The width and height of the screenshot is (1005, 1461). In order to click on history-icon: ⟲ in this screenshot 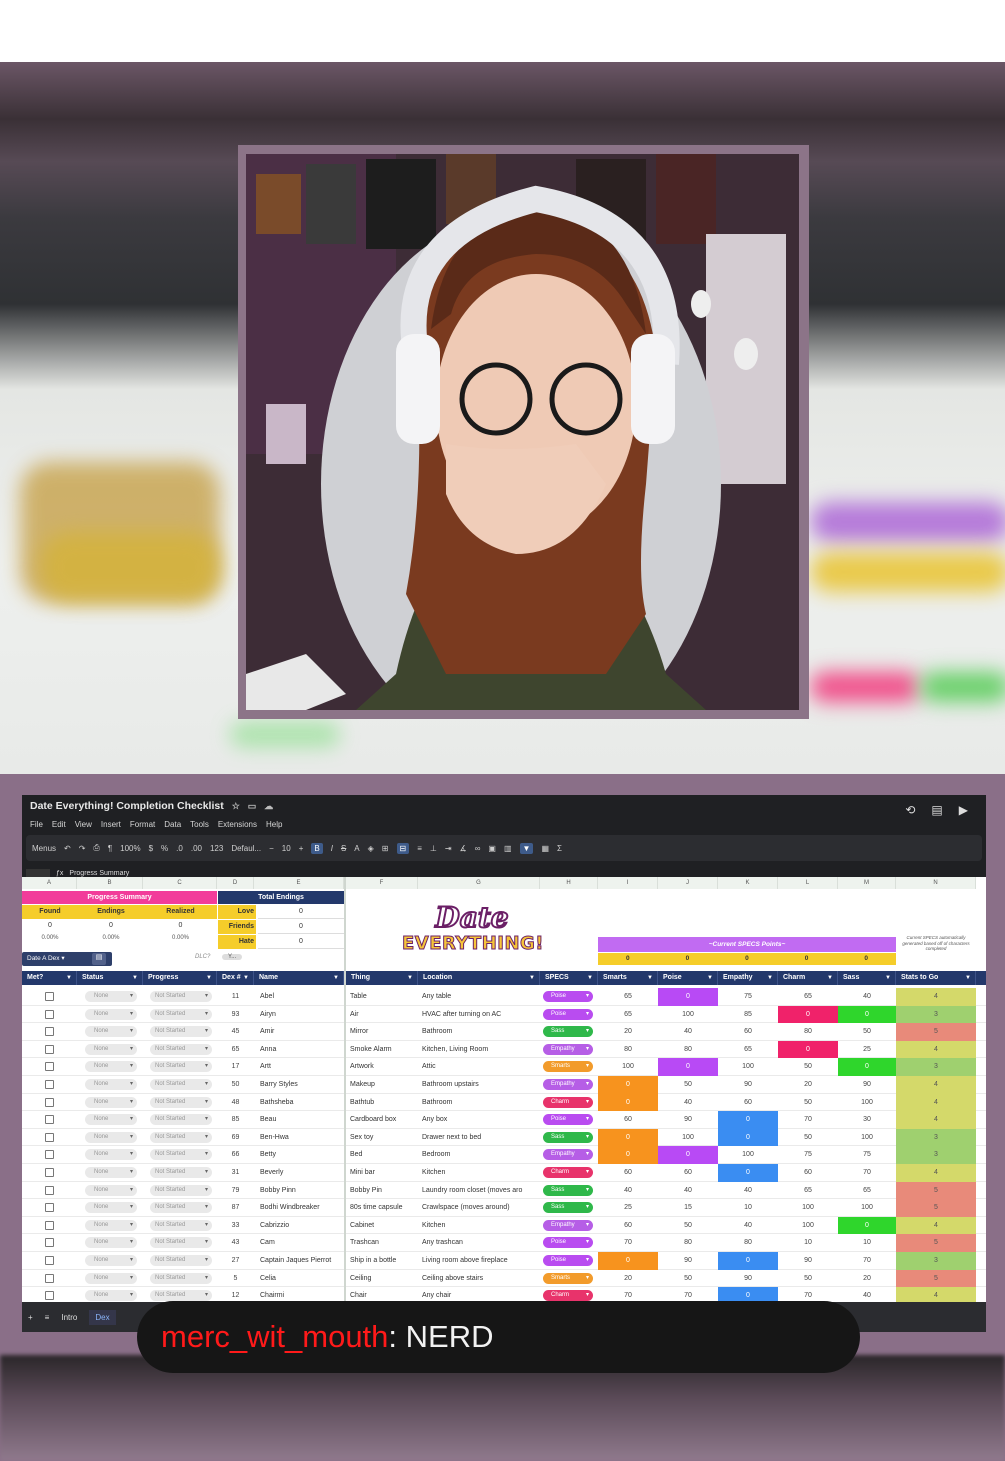, I will do `click(910, 810)`.